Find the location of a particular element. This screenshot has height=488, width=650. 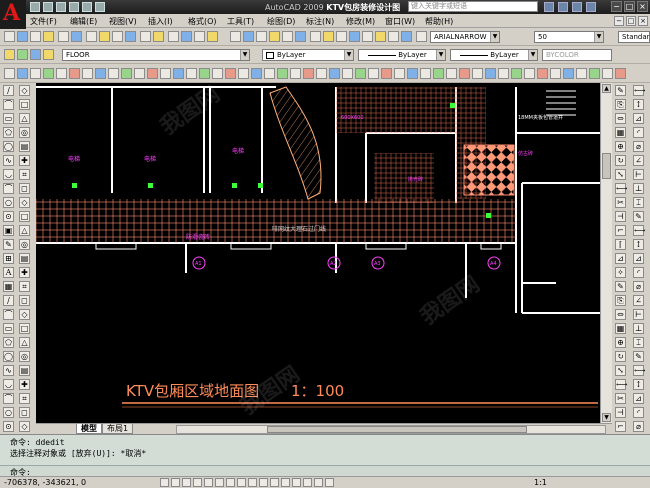

paste-icon is located at coordinates (117, 36).